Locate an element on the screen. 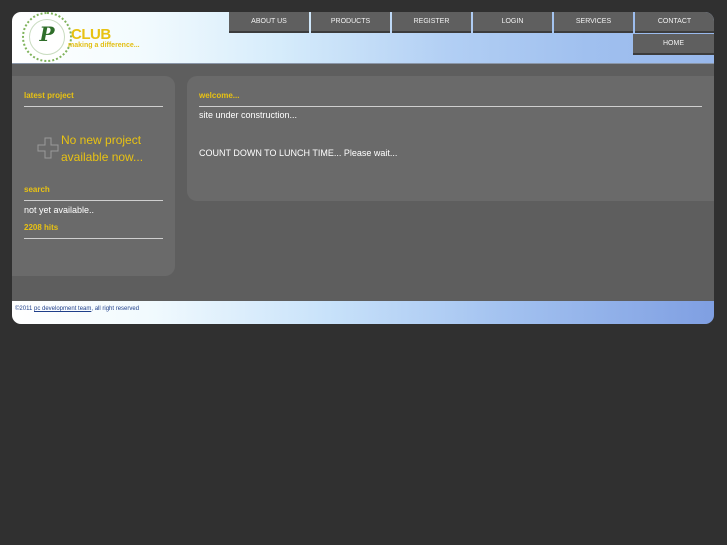  nav-products: PRODUCTS is located at coordinates (350, 22).